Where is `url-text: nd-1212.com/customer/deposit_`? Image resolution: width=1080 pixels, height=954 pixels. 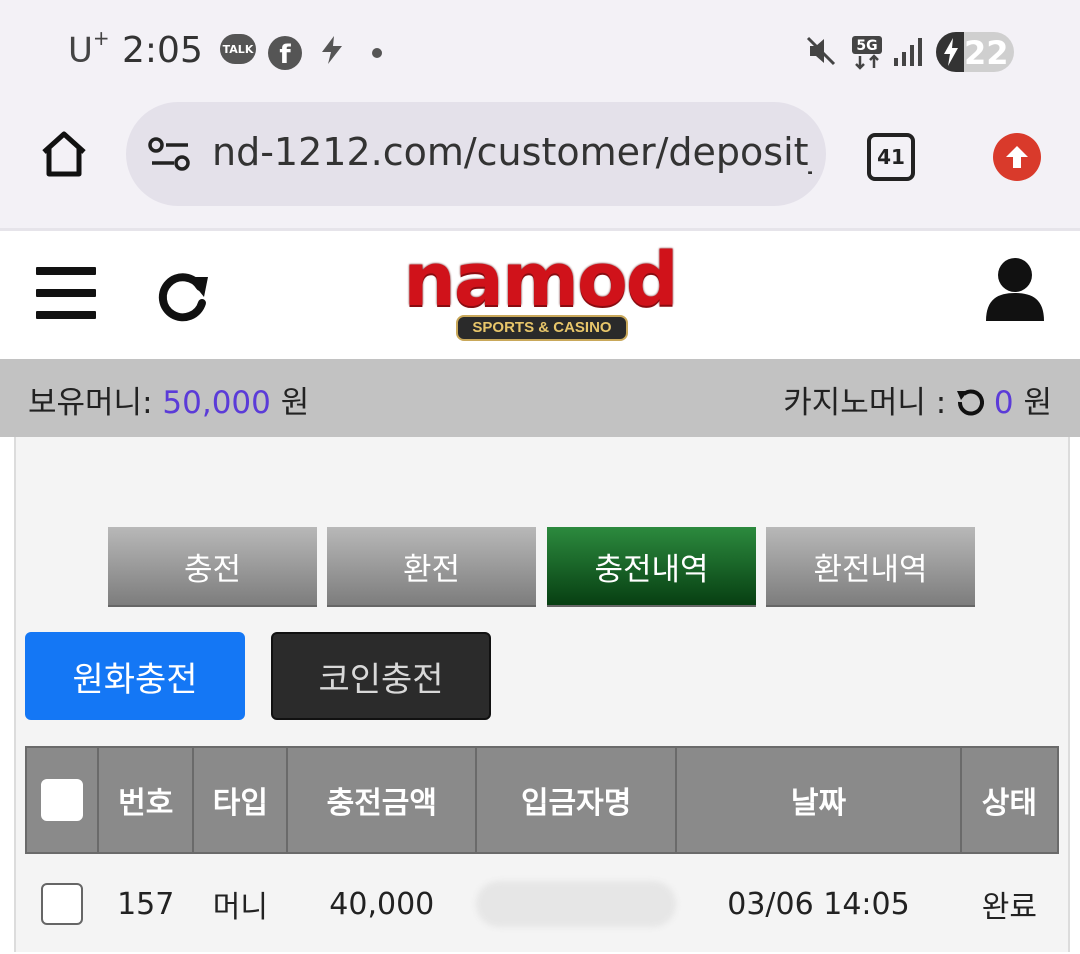 url-text: nd-1212.com/customer/deposit_ is located at coordinates (512, 152).